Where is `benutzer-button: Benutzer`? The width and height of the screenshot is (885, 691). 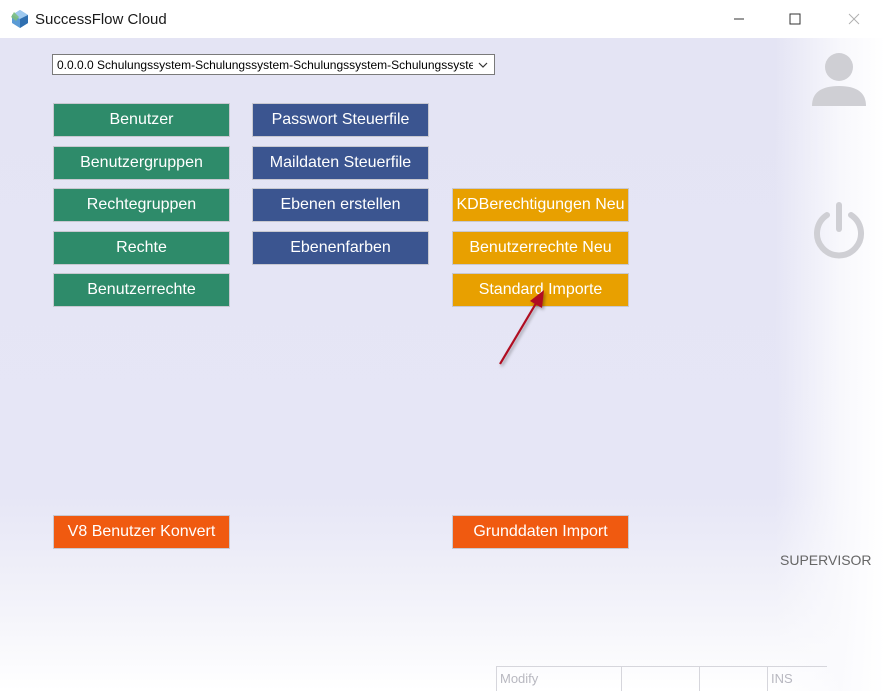
benutzer-button: Benutzer is located at coordinates (141, 120).